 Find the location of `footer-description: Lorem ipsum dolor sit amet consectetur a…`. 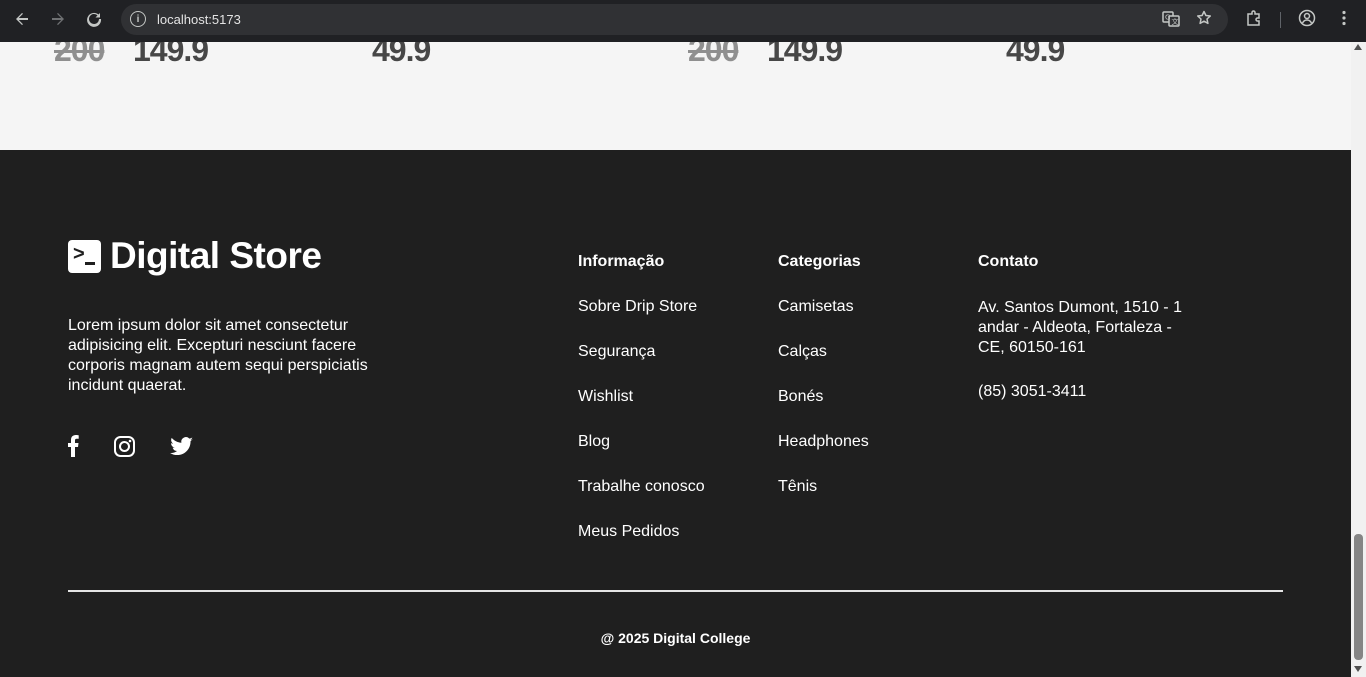

footer-description: Lorem ipsum dolor sit amet consectetur a… is located at coordinates (218, 355).